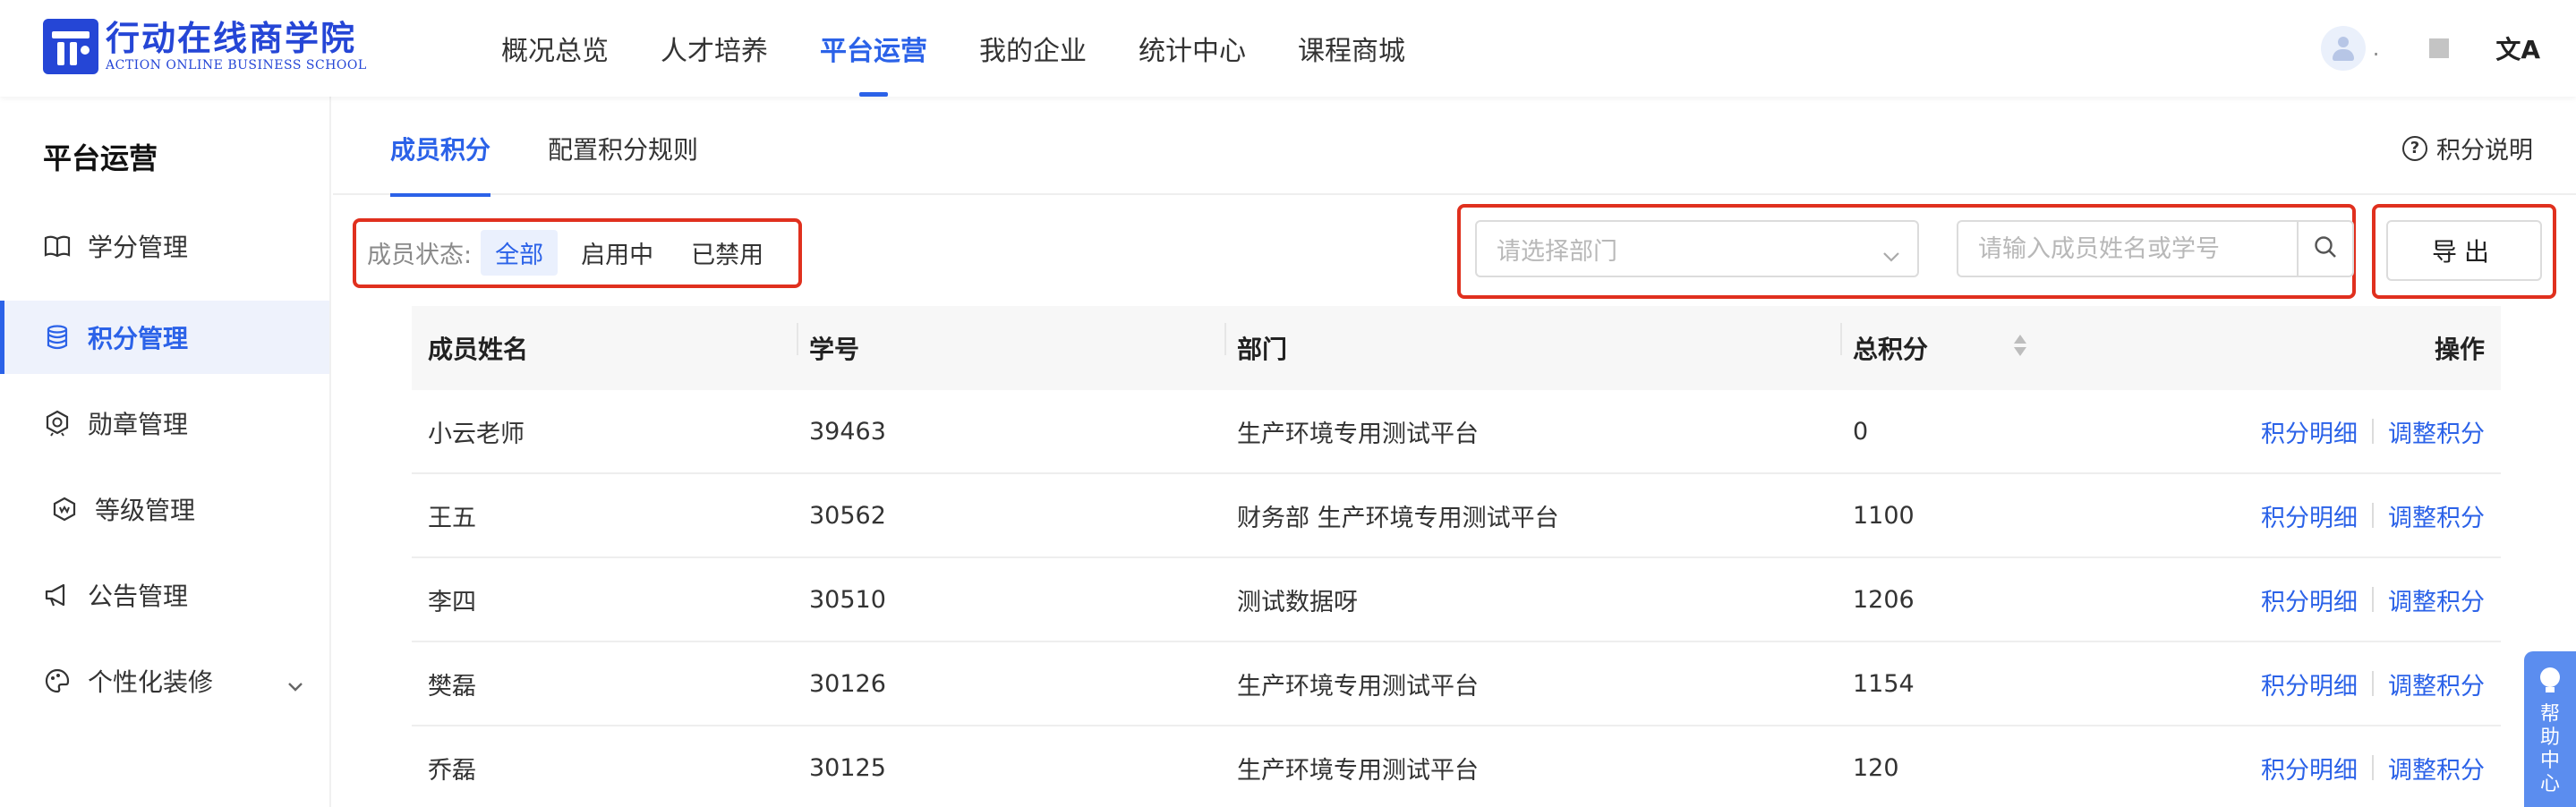 This screenshot has width=2576, height=807. What do you see at coordinates (2439, 48) in the screenshot?
I see `placeholder-square-icon` at bounding box center [2439, 48].